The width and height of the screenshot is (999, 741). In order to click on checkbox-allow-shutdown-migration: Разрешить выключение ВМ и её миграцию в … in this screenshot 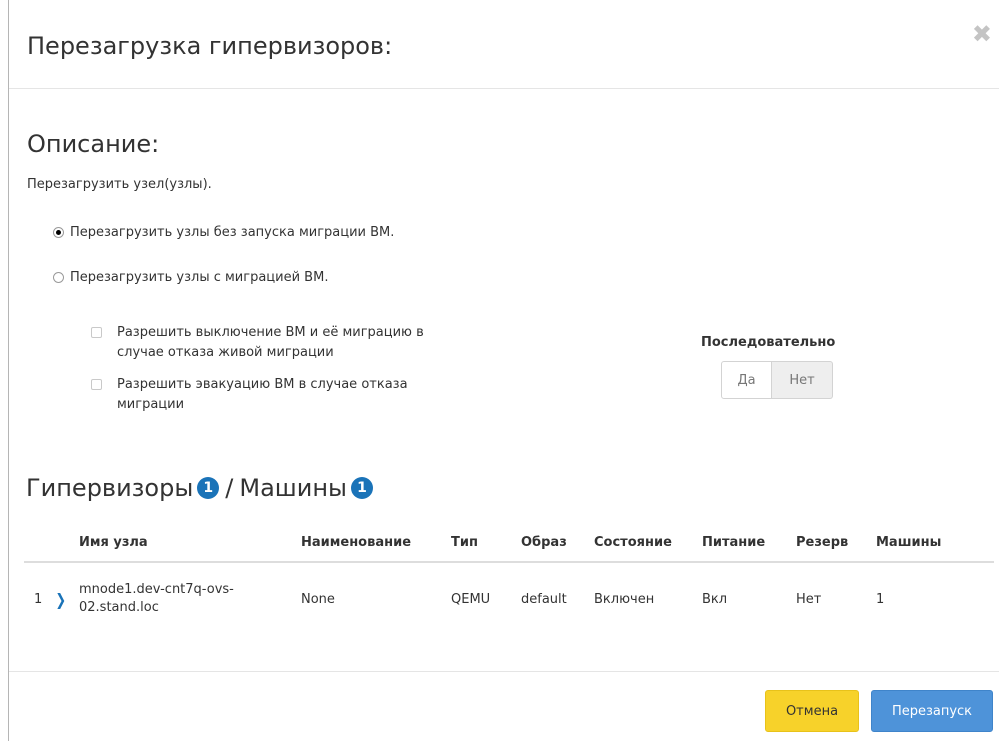, I will do `click(257, 343)`.